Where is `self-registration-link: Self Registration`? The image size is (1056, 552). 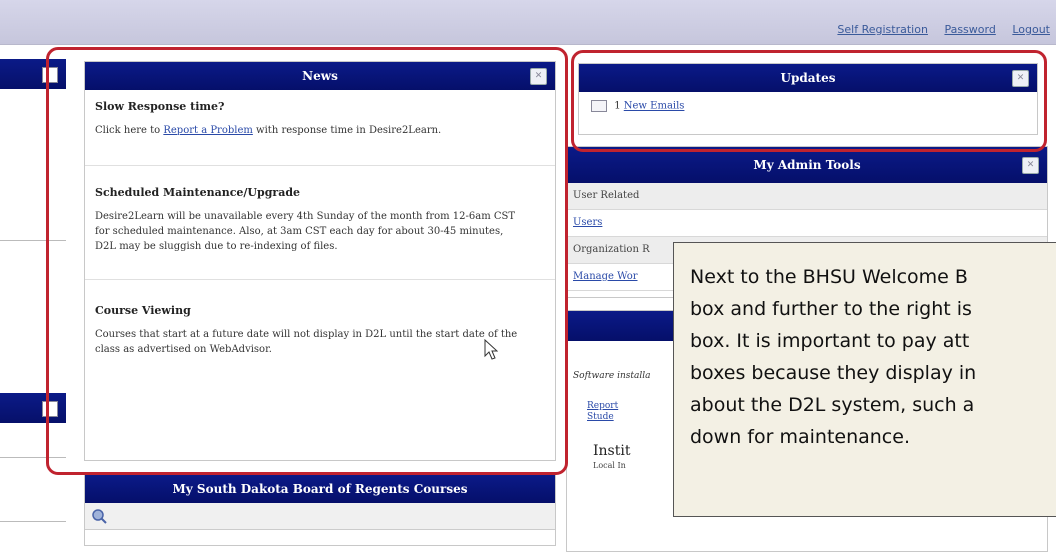 self-registration-link: Self Registration is located at coordinates (882, 29).